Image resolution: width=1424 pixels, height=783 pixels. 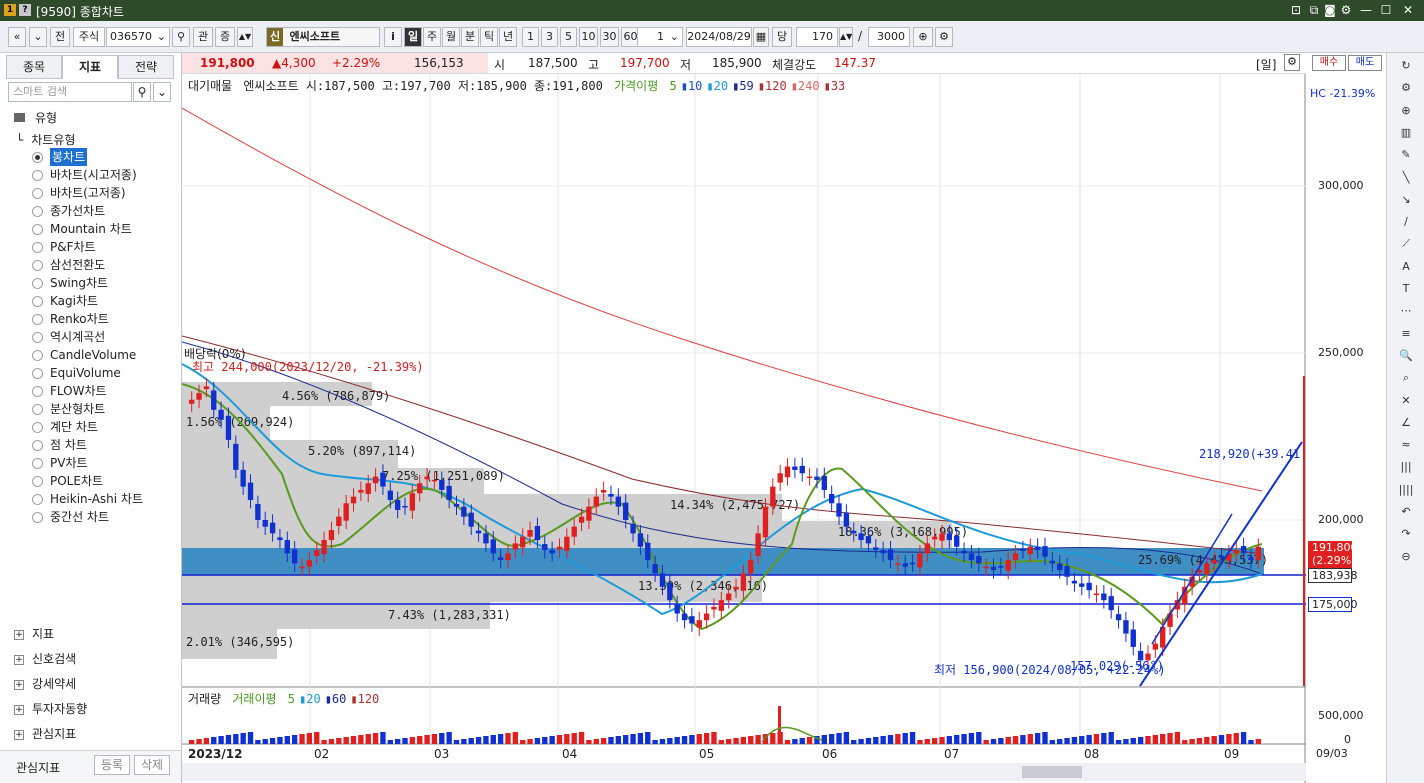 I want to click on section-item: + 관심지표, so click(x=45, y=734).